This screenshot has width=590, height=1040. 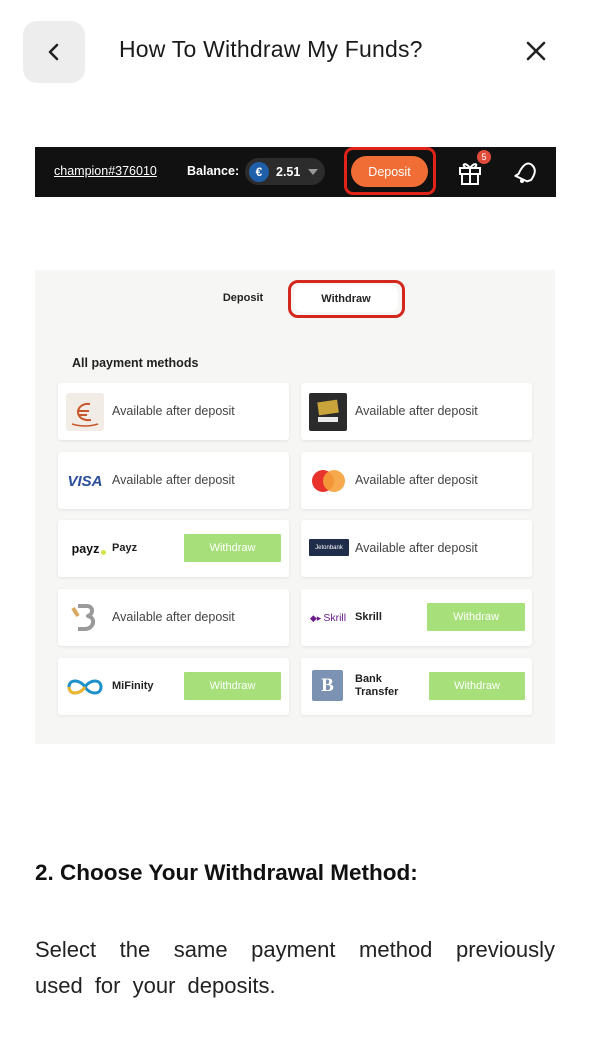 What do you see at coordinates (173, 686) in the screenshot?
I see `method-card-mifinity: MiFinity Withdraw` at bounding box center [173, 686].